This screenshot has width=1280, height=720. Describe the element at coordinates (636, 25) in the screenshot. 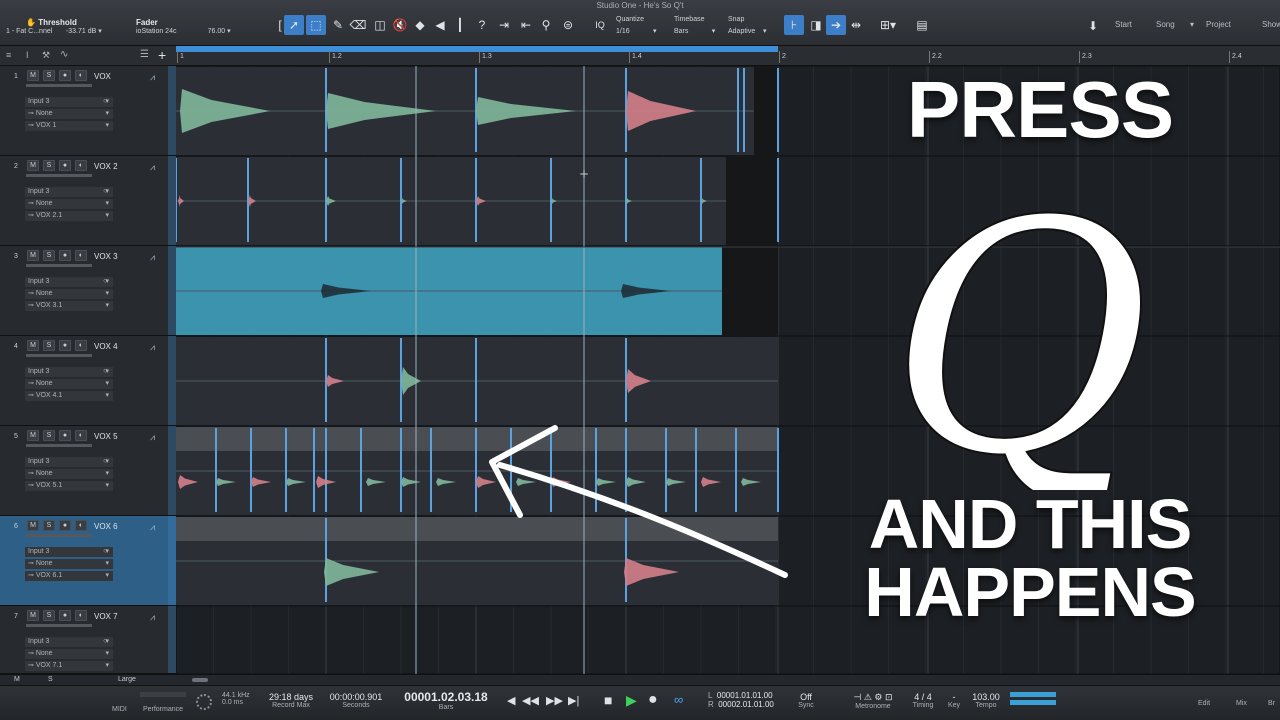

I see `quantize-select: Quantize 1/16 ▾` at that location.